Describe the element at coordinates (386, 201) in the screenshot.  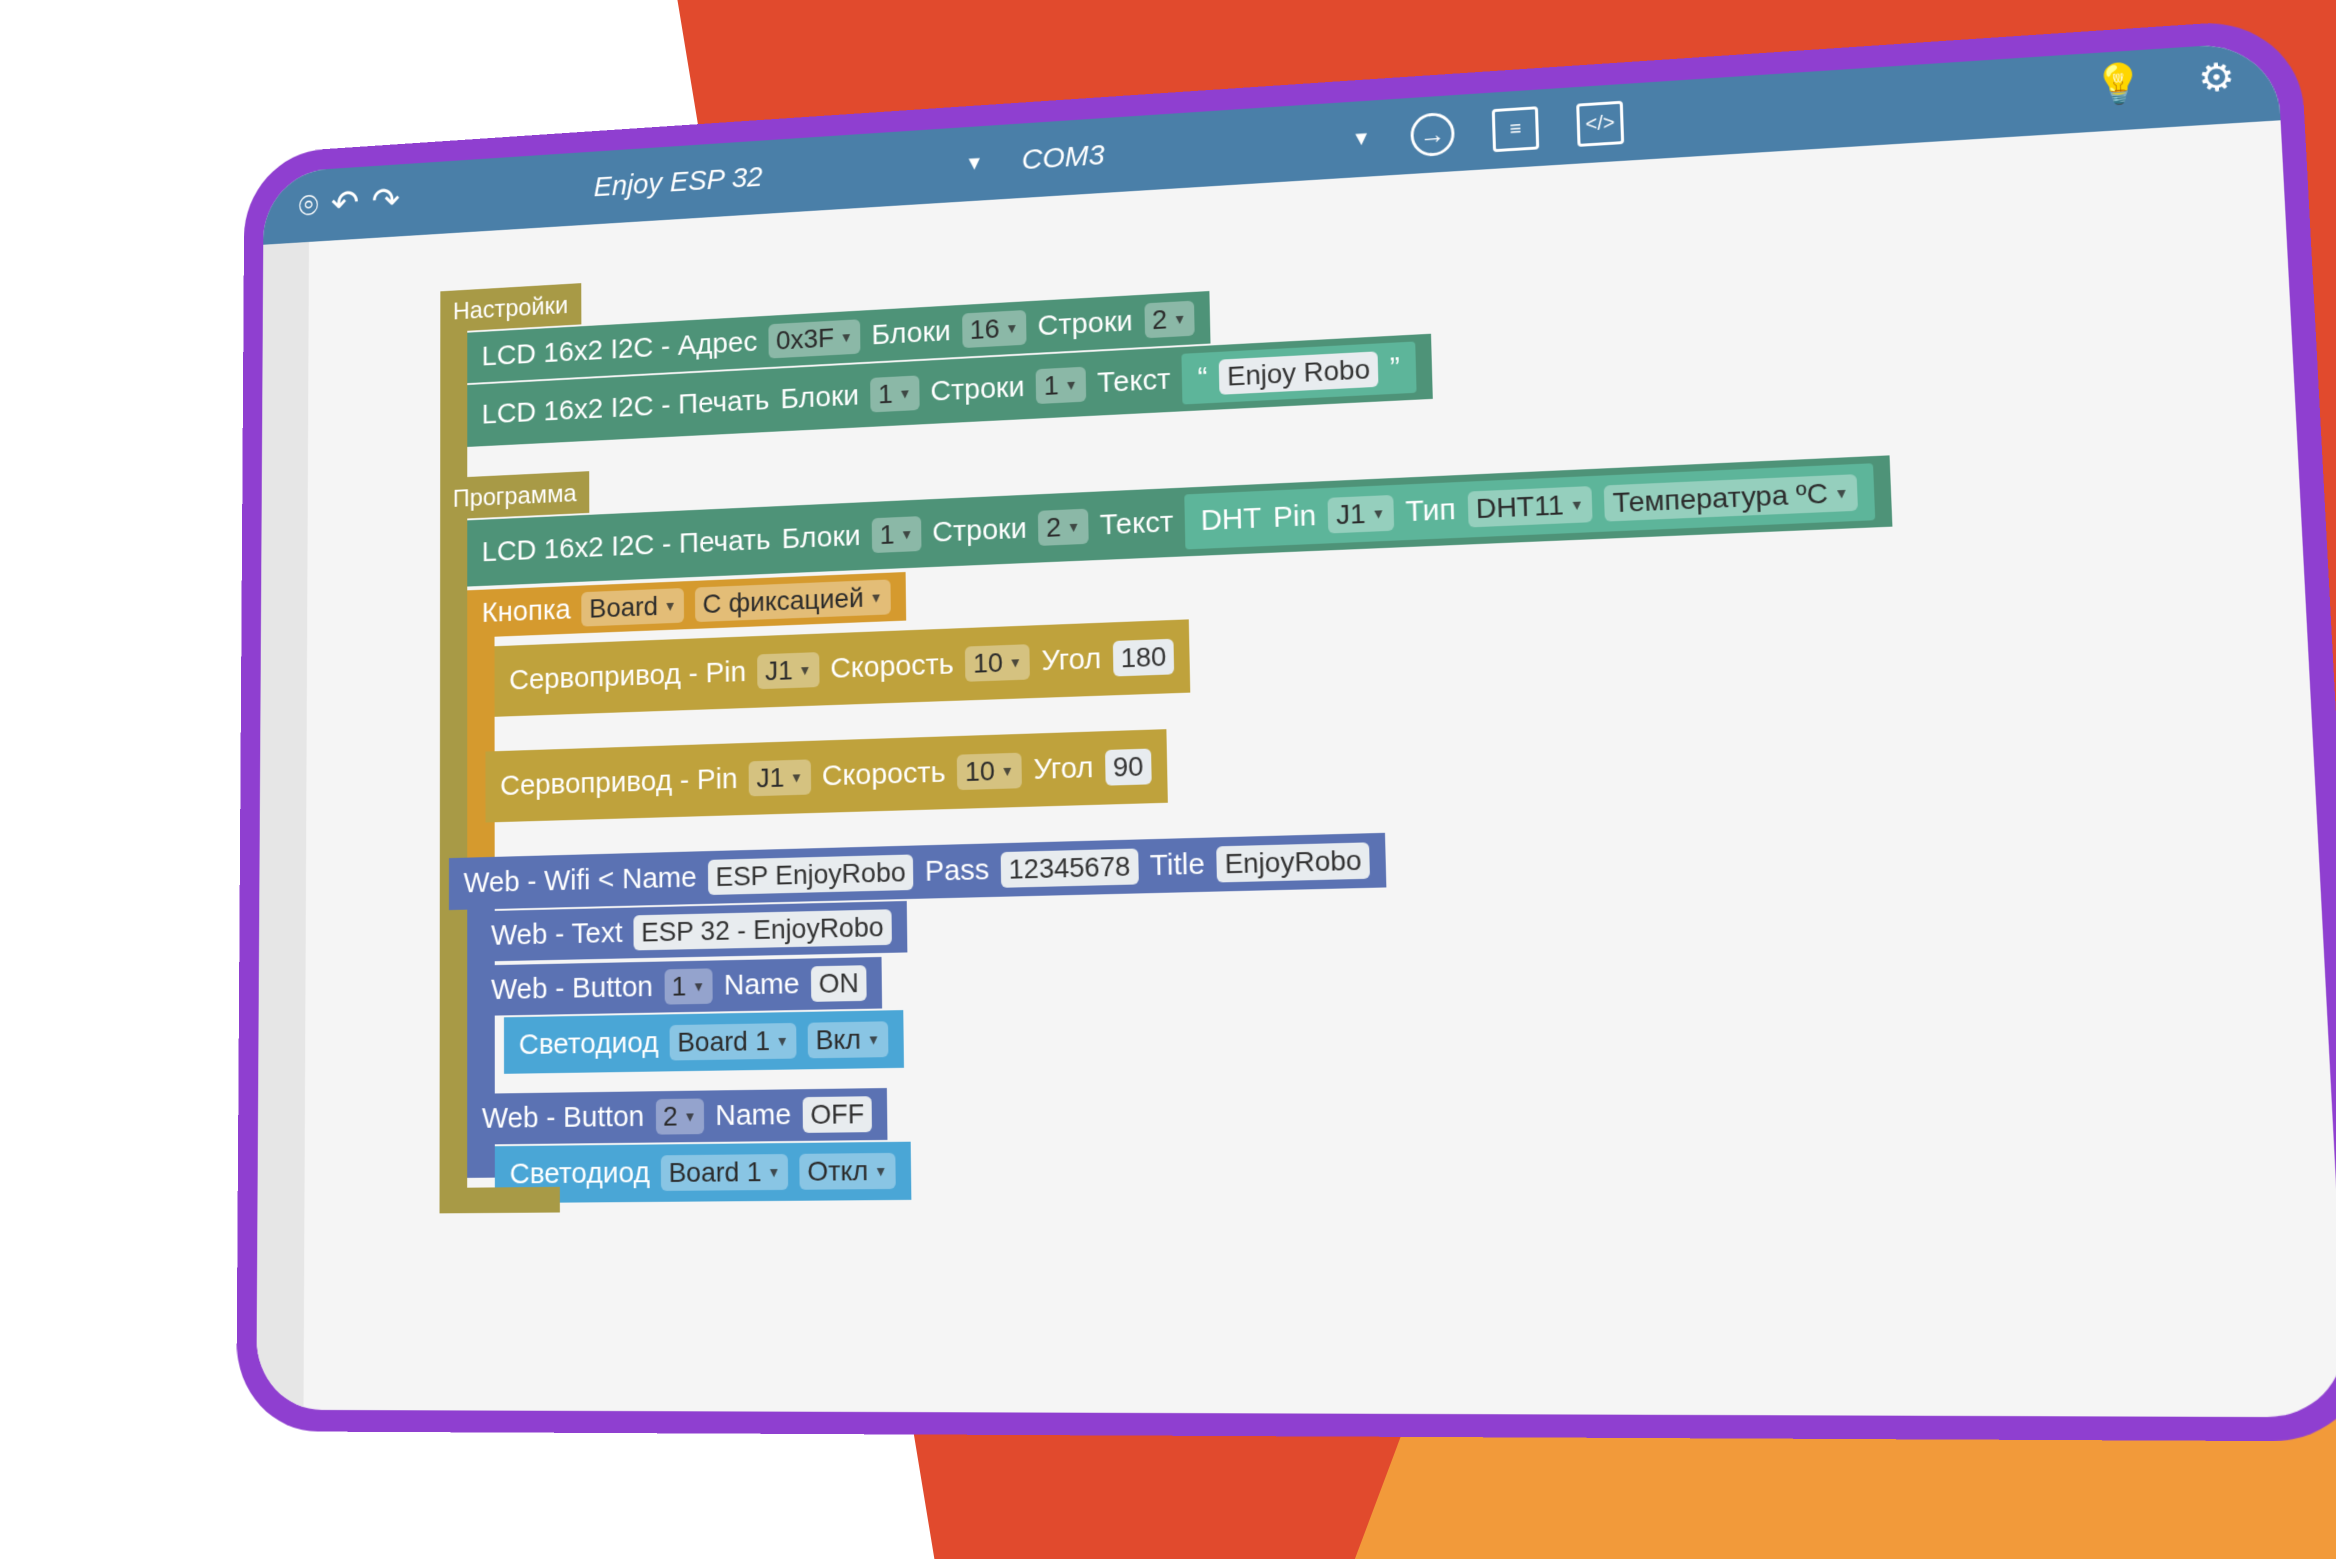
I see `redo-icon: ↷` at that location.